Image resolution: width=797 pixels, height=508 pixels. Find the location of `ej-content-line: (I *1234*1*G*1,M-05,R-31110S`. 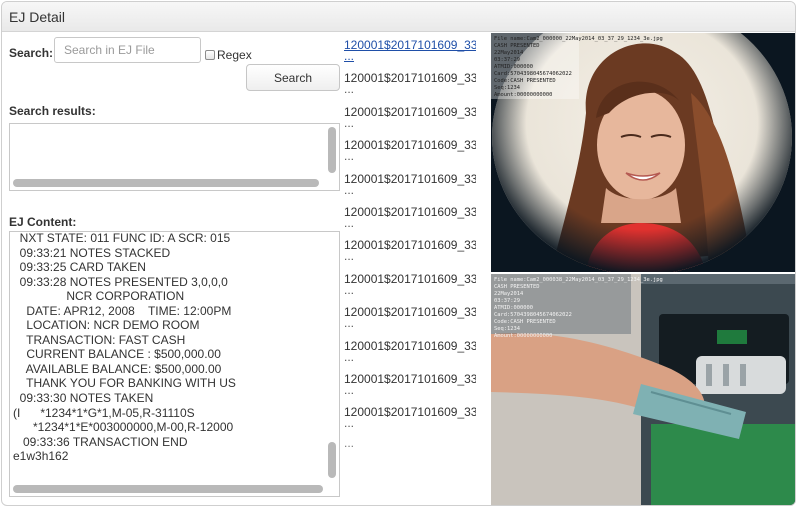

ej-content-line: (I *1234*1*G*1,M-05,R-31110S is located at coordinates (104, 412).